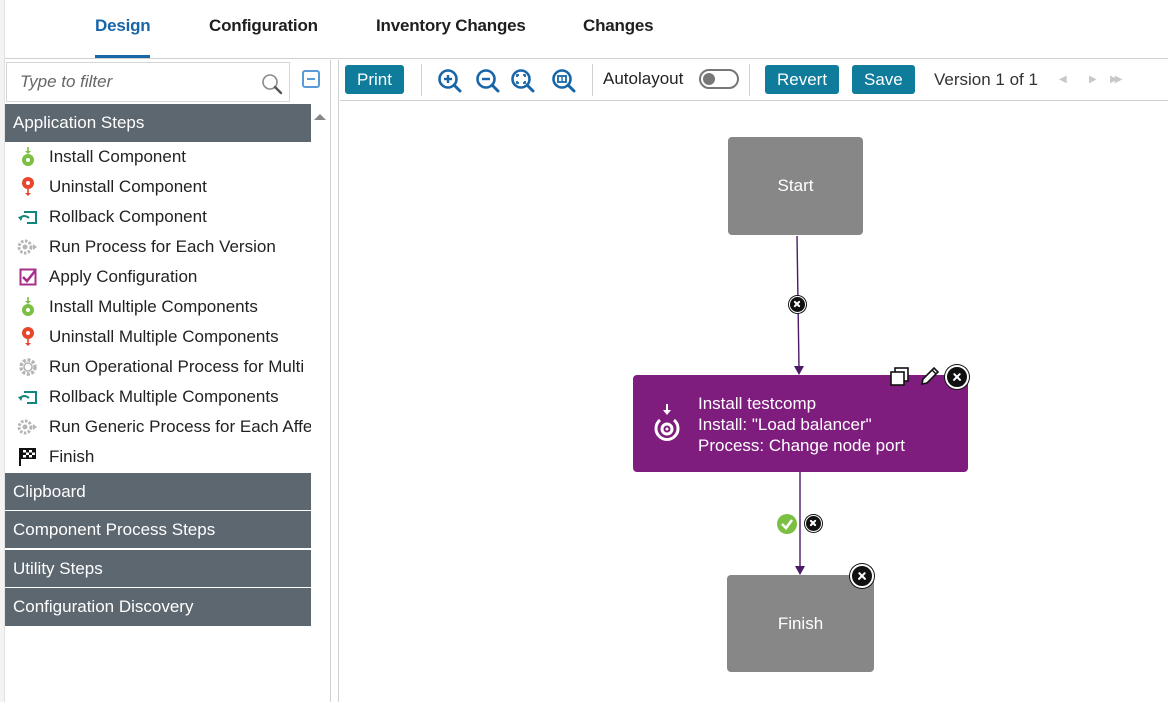  I want to click on step-install-component: Install Component, so click(158, 157).